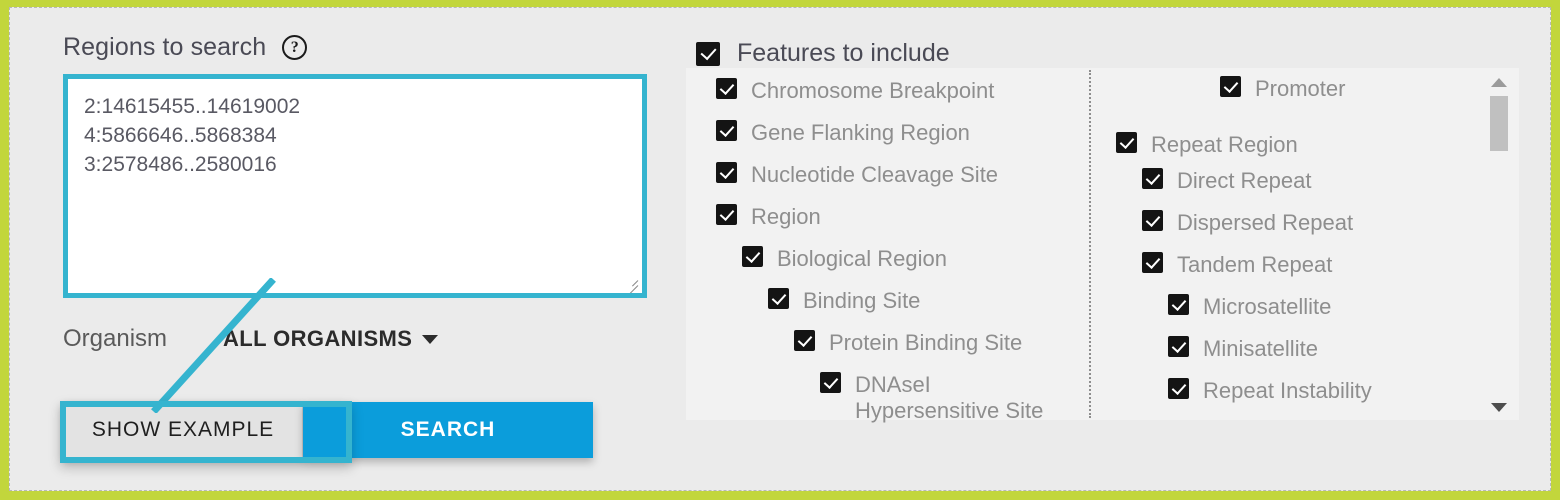 This screenshot has height=500, width=1560. What do you see at coordinates (1260, 348) in the screenshot?
I see `feature-label: Minisatellite` at bounding box center [1260, 348].